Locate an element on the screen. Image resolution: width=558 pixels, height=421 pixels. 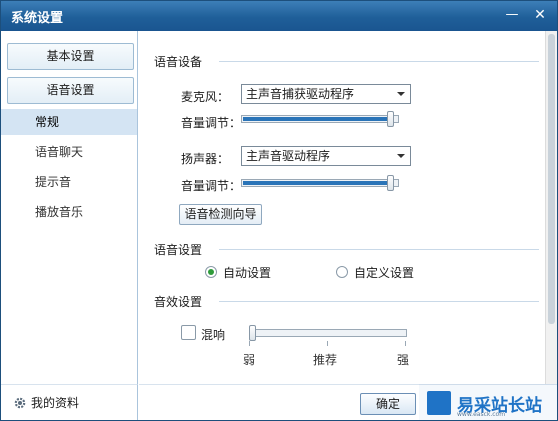
my-profile-link: 我的资料 is located at coordinates (46, 402).